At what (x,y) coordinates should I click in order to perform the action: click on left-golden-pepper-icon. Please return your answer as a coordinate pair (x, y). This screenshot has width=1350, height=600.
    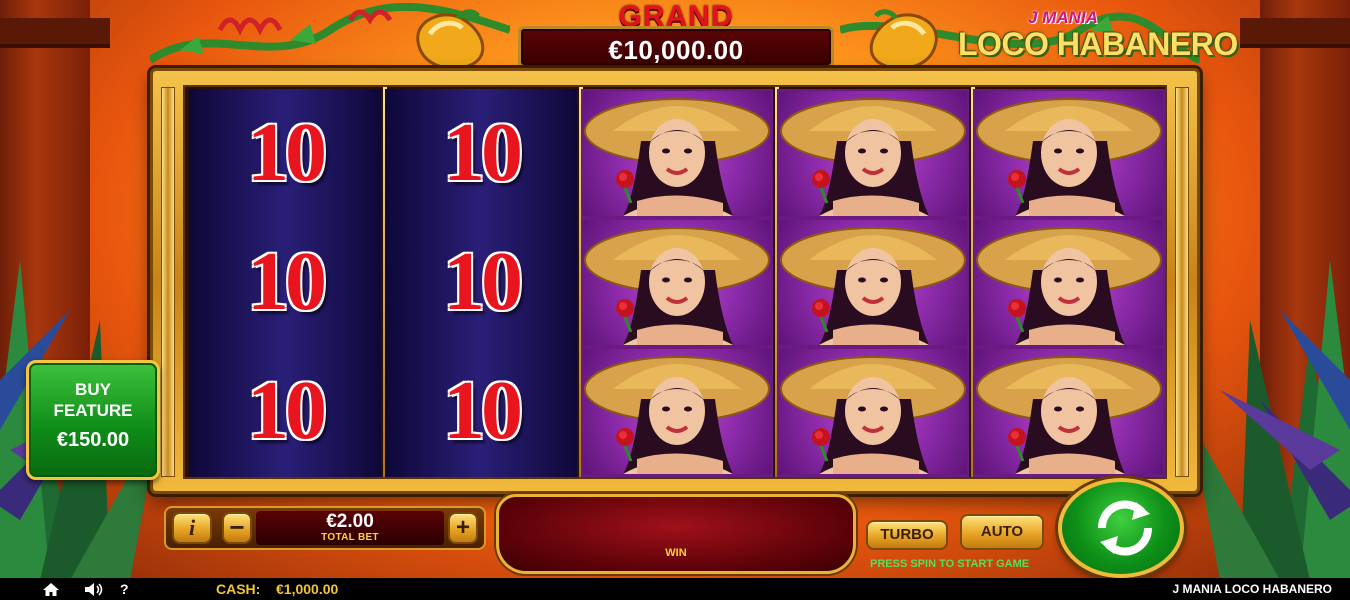
    Looking at the image, I should click on (450, 39).